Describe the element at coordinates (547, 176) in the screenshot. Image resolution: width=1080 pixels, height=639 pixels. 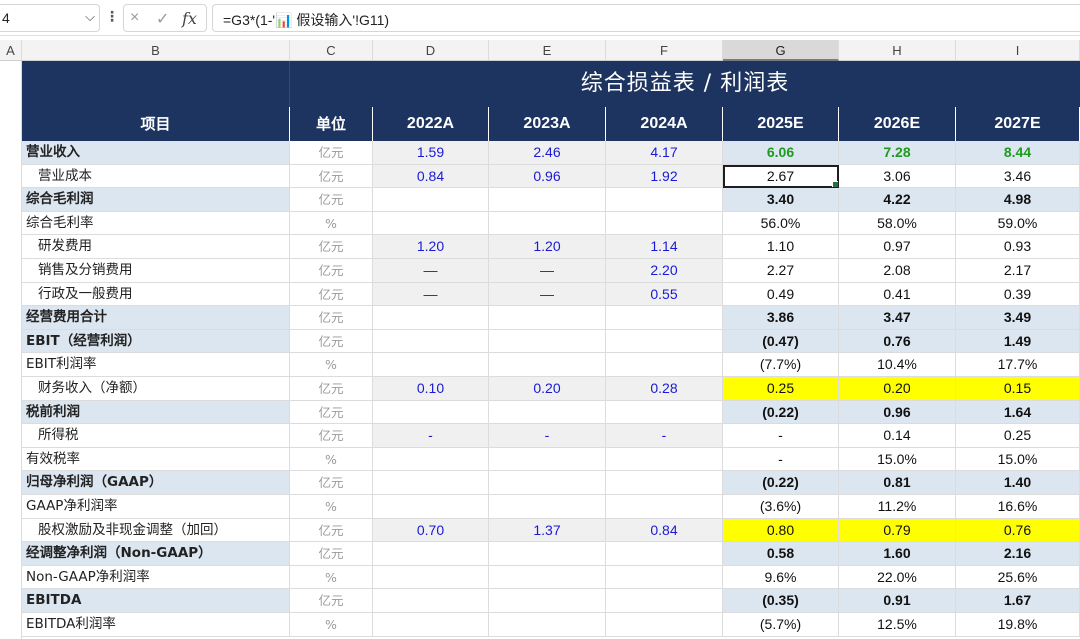
I see `historical-value-cell: 0.96` at that location.